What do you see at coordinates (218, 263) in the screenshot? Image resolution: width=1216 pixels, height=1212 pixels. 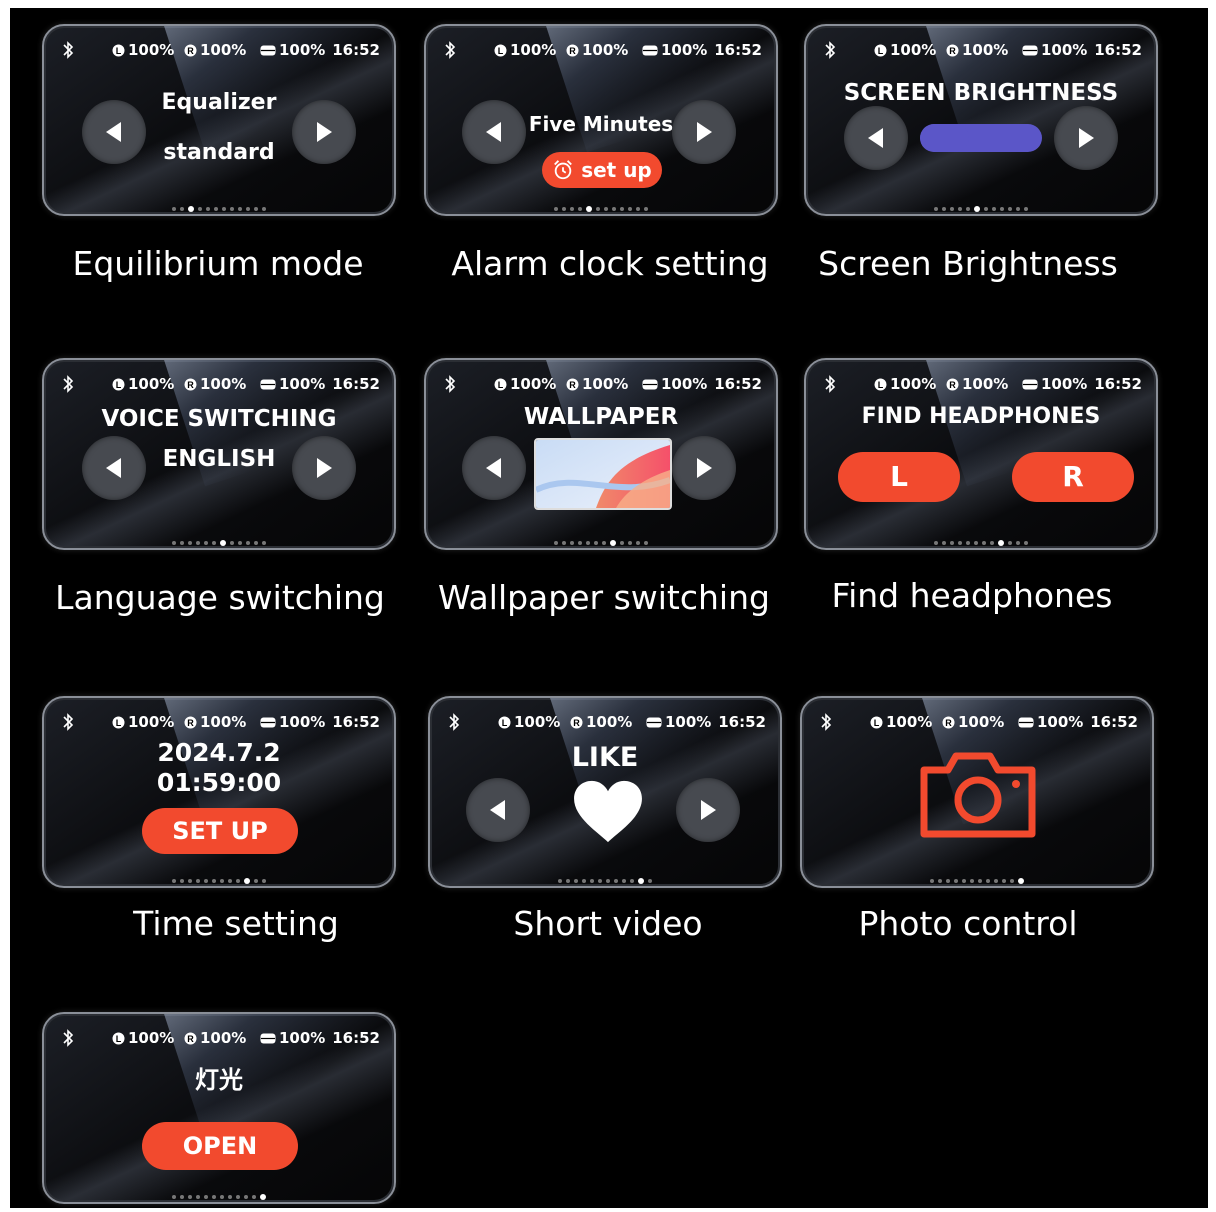 I see `caption-equilibrium-mode: Equilibrium mode` at bounding box center [218, 263].